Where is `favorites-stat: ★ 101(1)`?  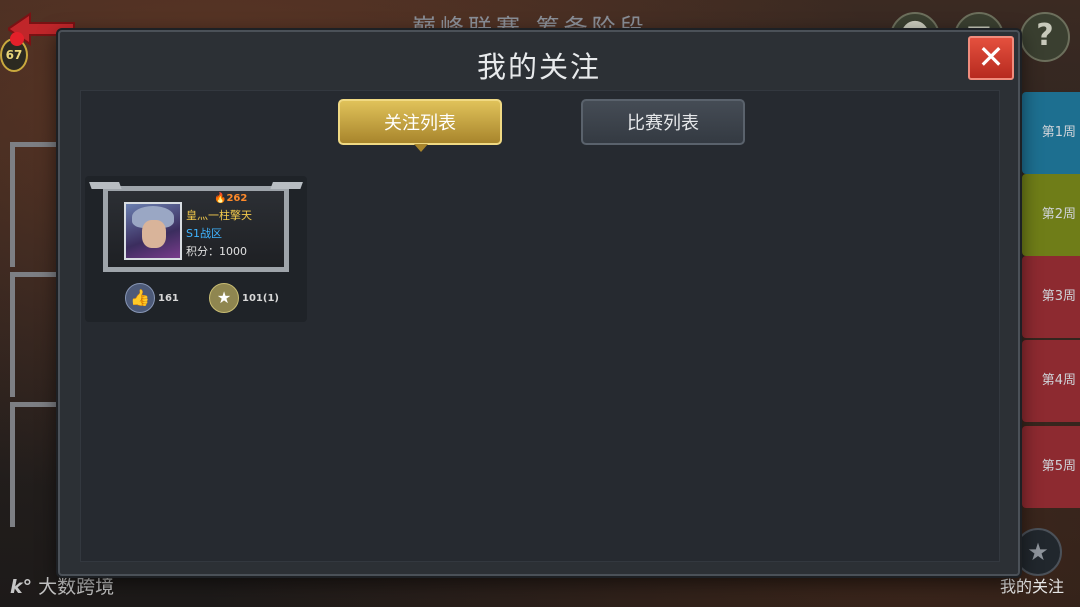
favorites-stat: ★ 101(1) is located at coordinates (244, 298).